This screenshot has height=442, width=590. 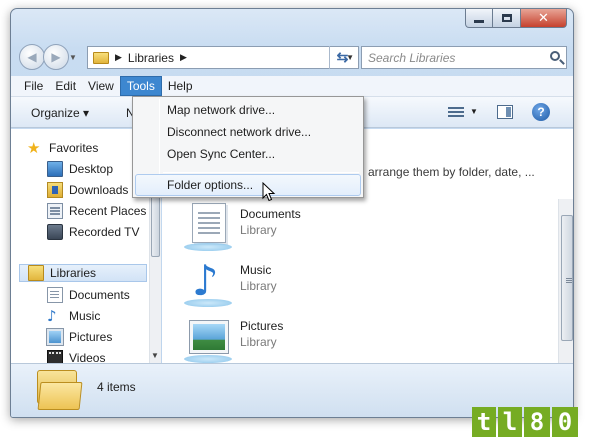 I want to click on nav-item-recent-places: Recent Places, so click(x=96, y=211).